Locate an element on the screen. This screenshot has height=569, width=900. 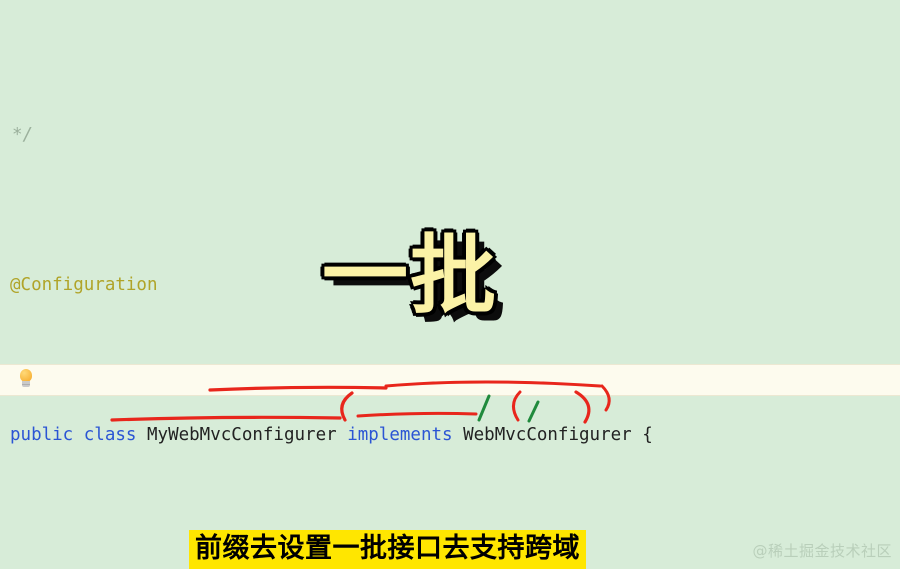
open-brace: { is located at coordinates (647, 435).